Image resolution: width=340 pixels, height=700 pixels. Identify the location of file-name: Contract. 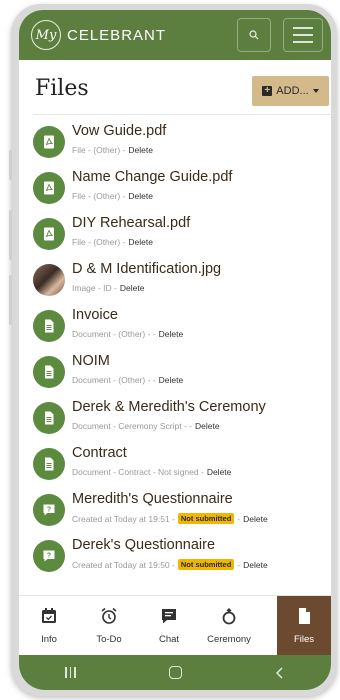
(99, 453).